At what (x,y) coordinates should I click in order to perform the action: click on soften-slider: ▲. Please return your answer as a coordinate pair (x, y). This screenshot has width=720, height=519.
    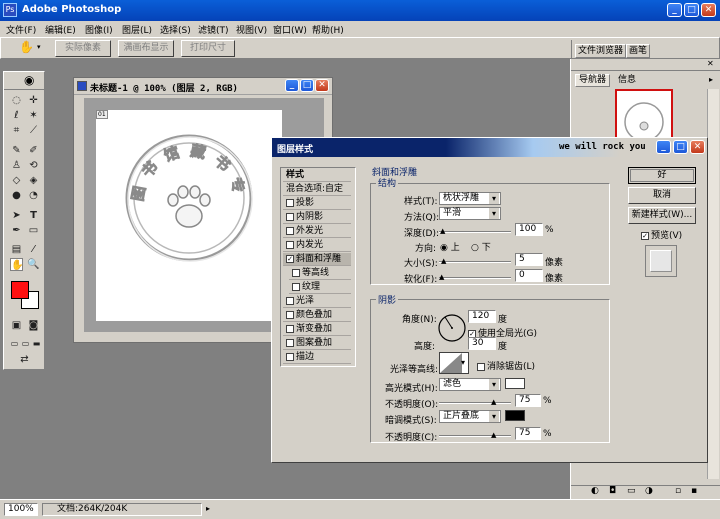
    Looking at the image, I should click on (475, 277).